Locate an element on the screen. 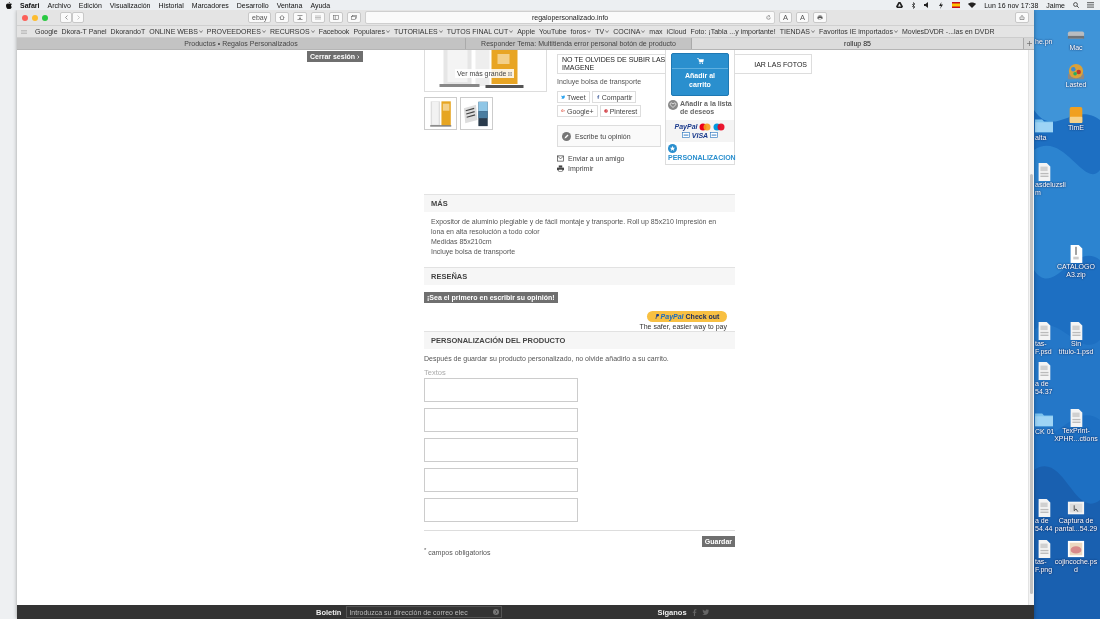  star-icon is located at coordinates (672, 148).